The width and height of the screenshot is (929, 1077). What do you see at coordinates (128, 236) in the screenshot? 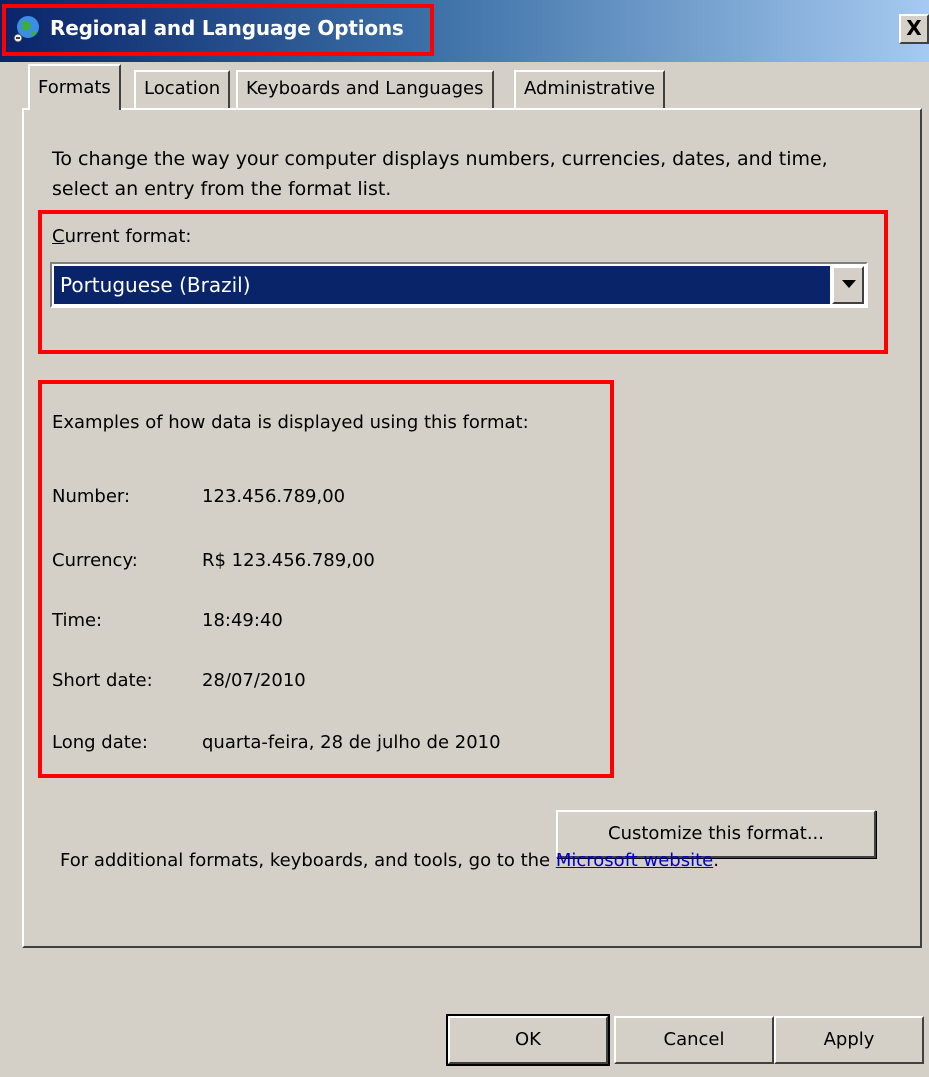
I see `current-format-label-text: urrent format:` at bounding box center [128, 236].